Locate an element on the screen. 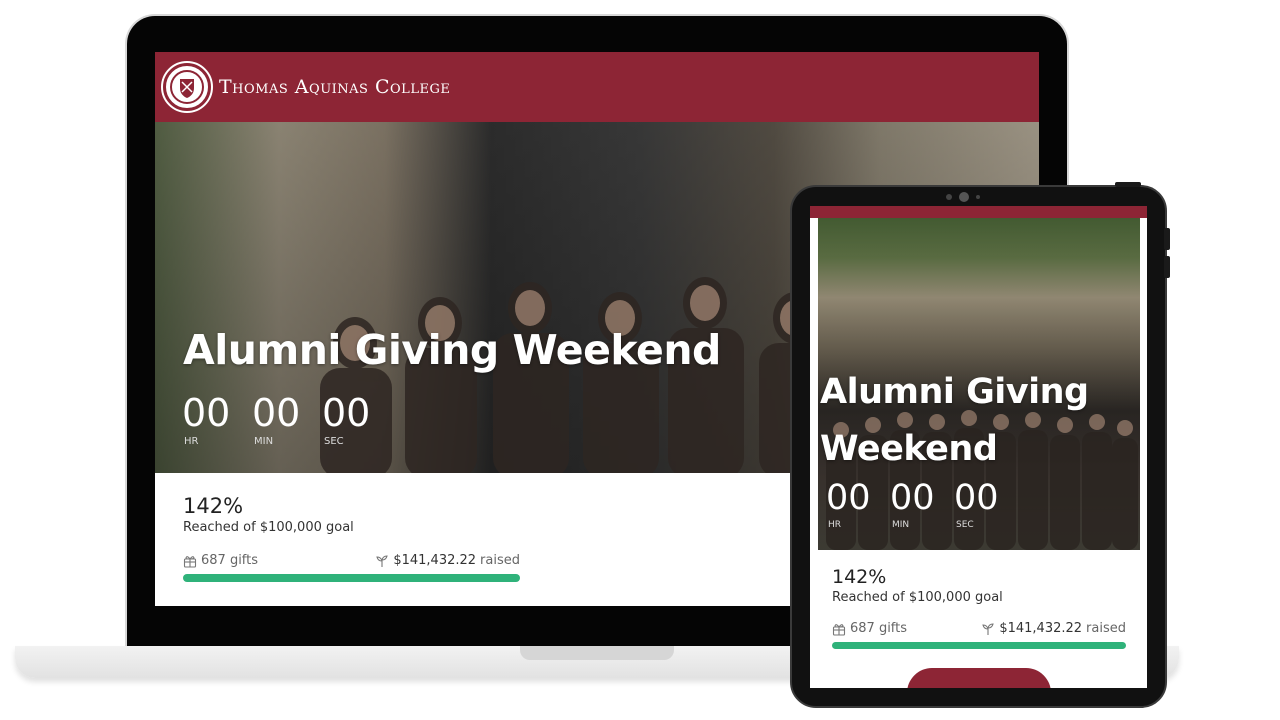 Image resolution: width=1280 pixels, height=720 pixels. tablet-amount-raised: $141,432.22 raised is located at coordinates (1053, 628).